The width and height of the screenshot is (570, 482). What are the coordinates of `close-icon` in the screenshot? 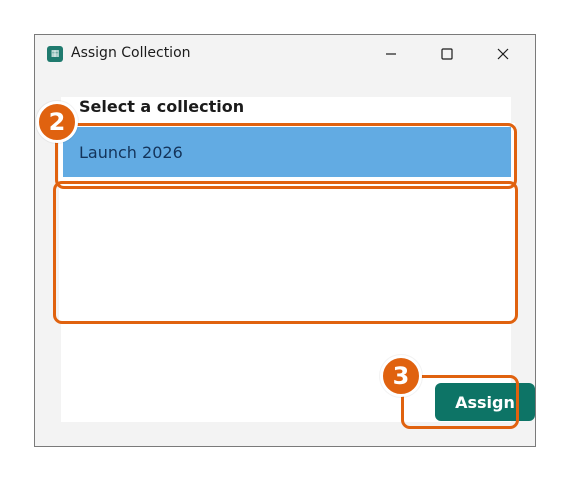 It's located at (503, 54).